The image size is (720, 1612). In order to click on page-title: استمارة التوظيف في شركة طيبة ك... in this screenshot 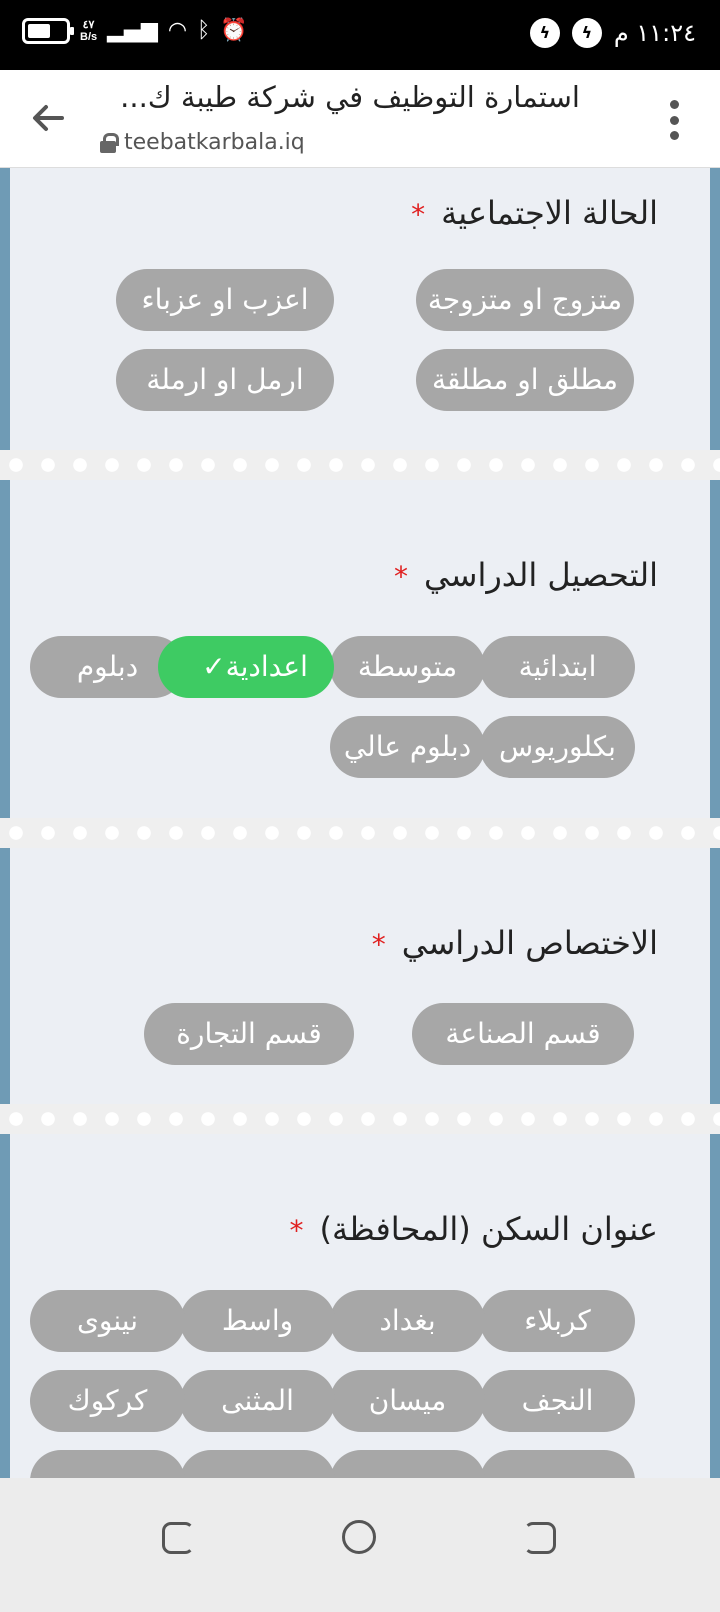, I will do `click(350, 97)`.